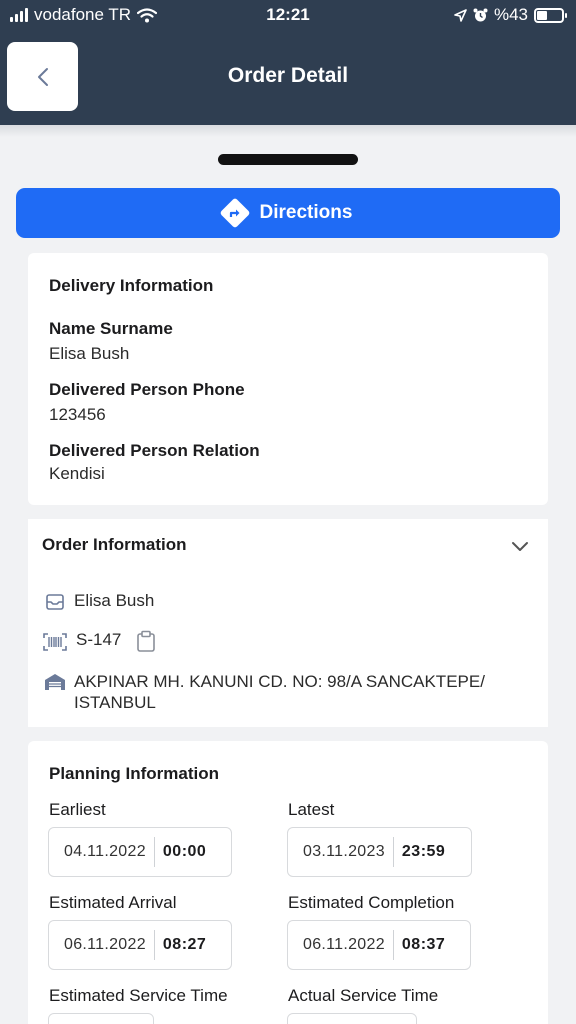 This screenshot has width=576, height=1024. I want to click on estimated-arrival-date: 06.11.2022, so click(105, 944).